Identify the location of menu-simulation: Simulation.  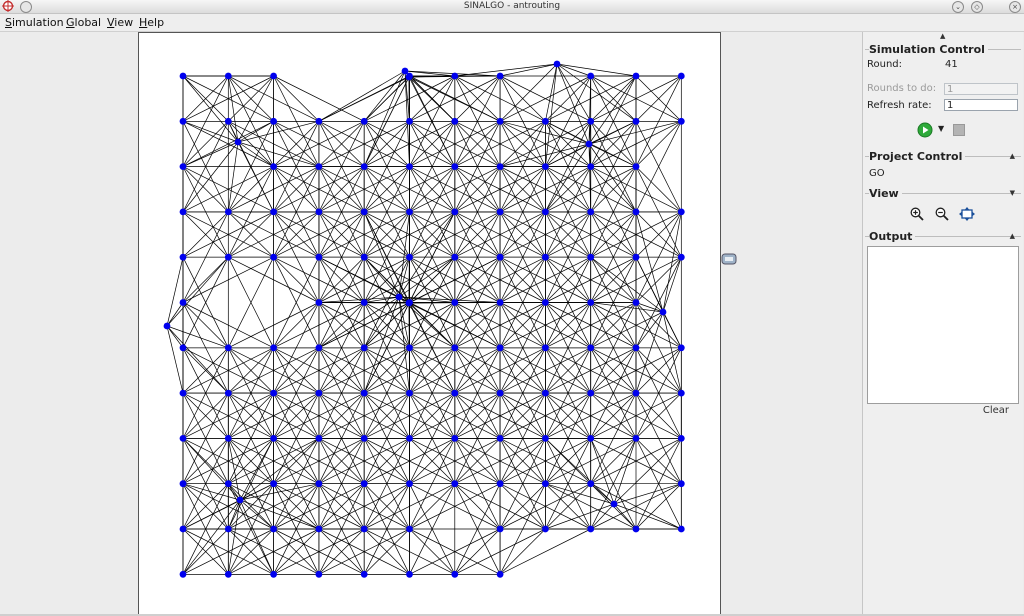
(34, 22).